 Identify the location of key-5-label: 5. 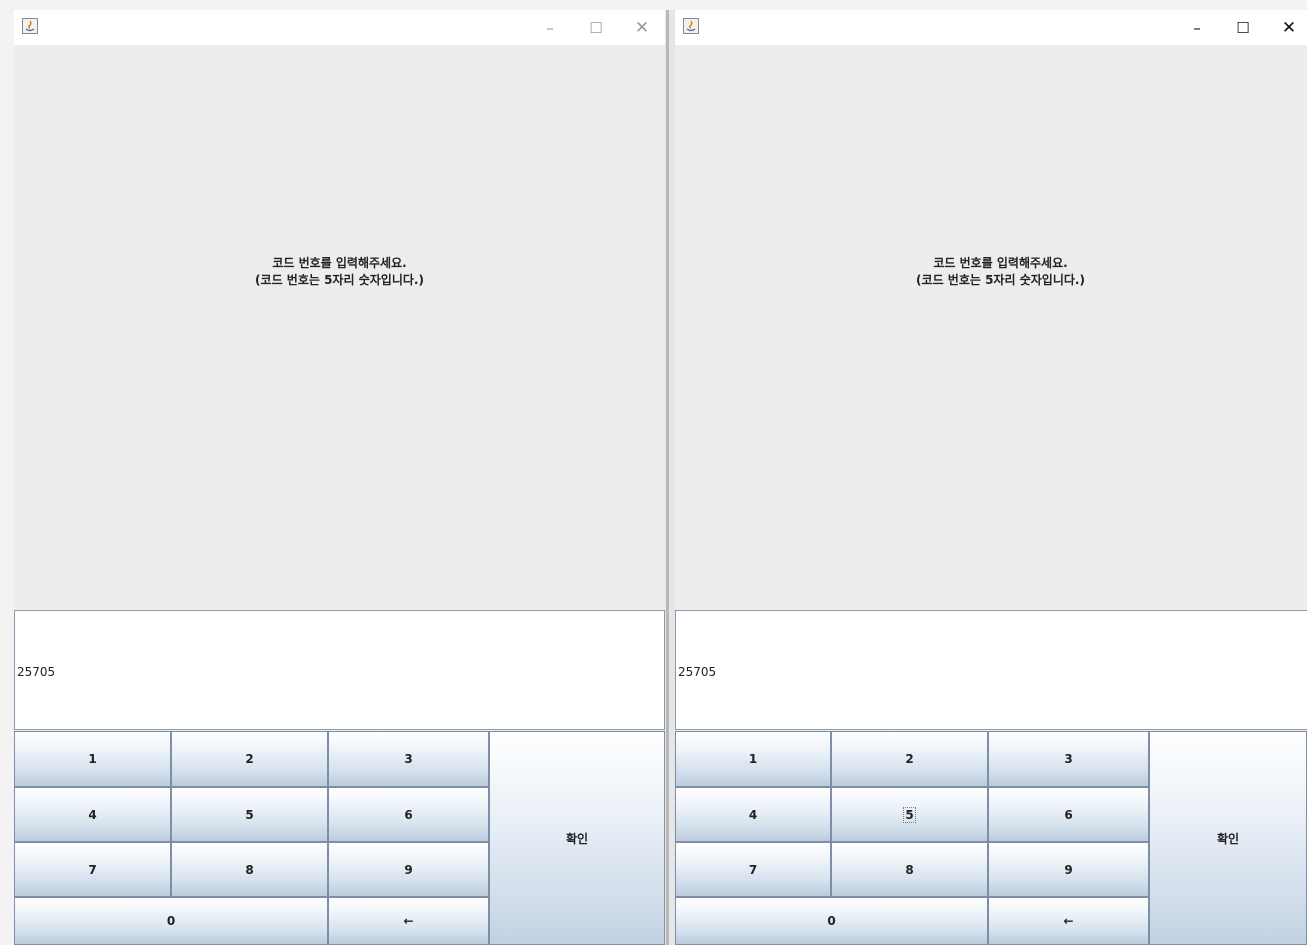
(909, 814).